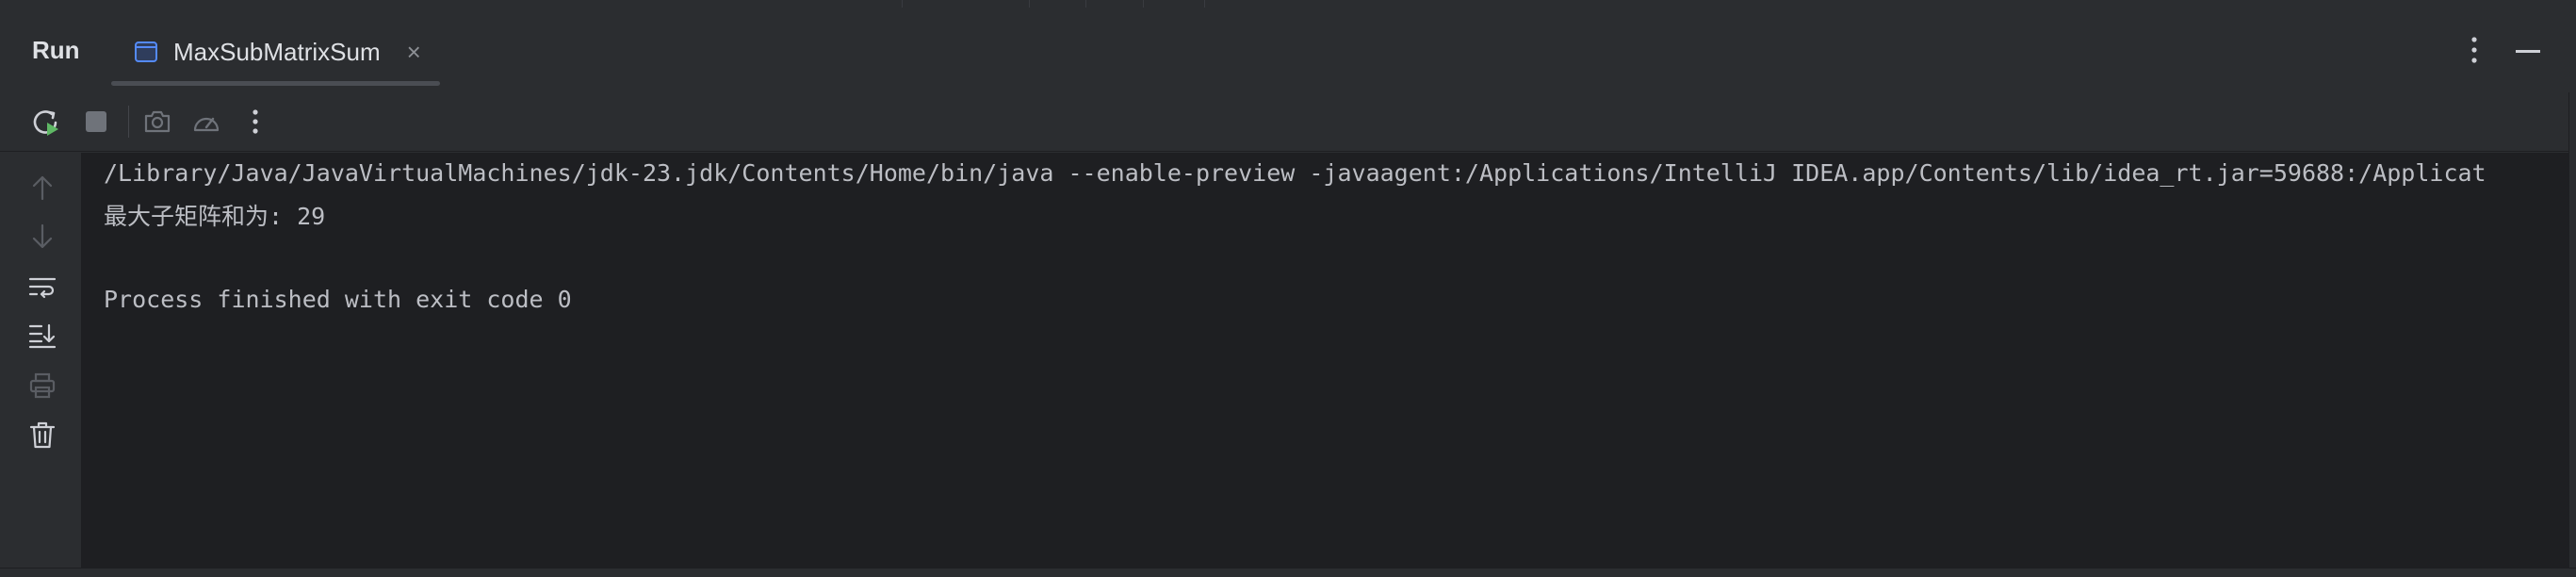 The image size is (2576, 577). I want to click on right-edge, so click(2572, 334).